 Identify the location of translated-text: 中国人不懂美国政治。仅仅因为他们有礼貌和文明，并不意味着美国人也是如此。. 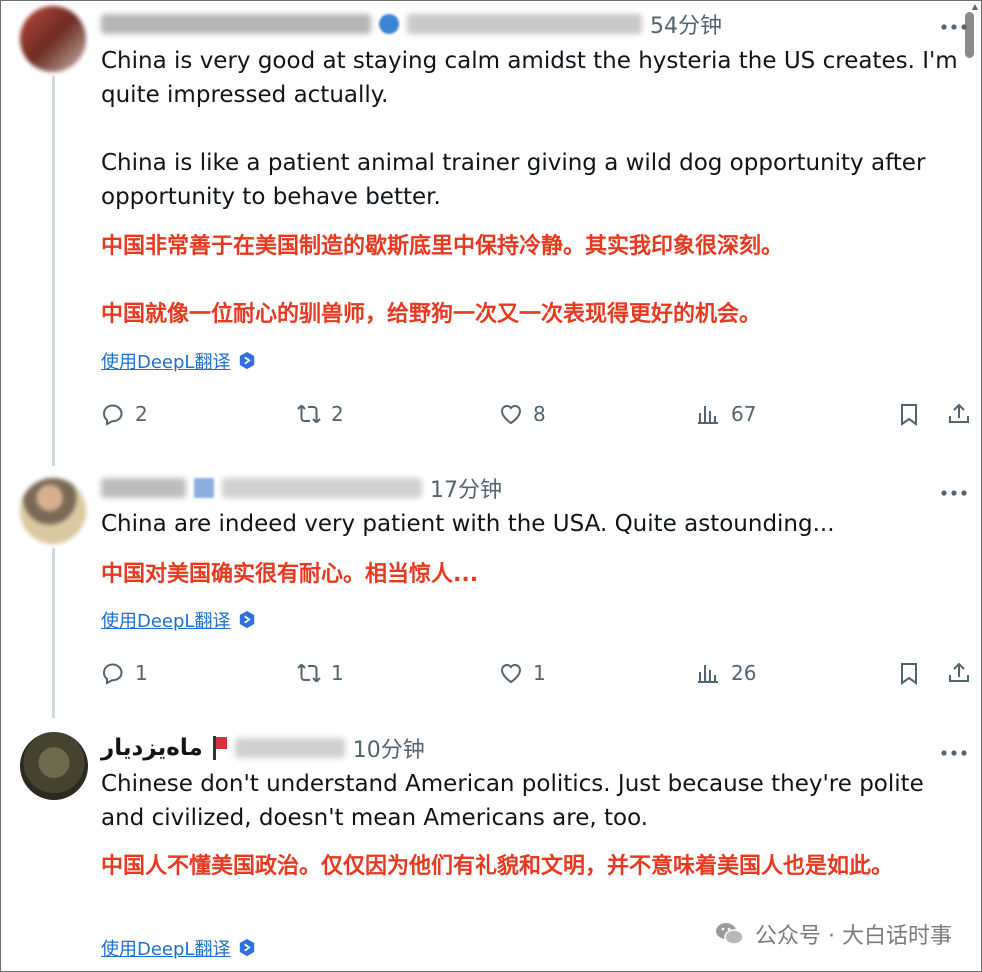
(497, 866).